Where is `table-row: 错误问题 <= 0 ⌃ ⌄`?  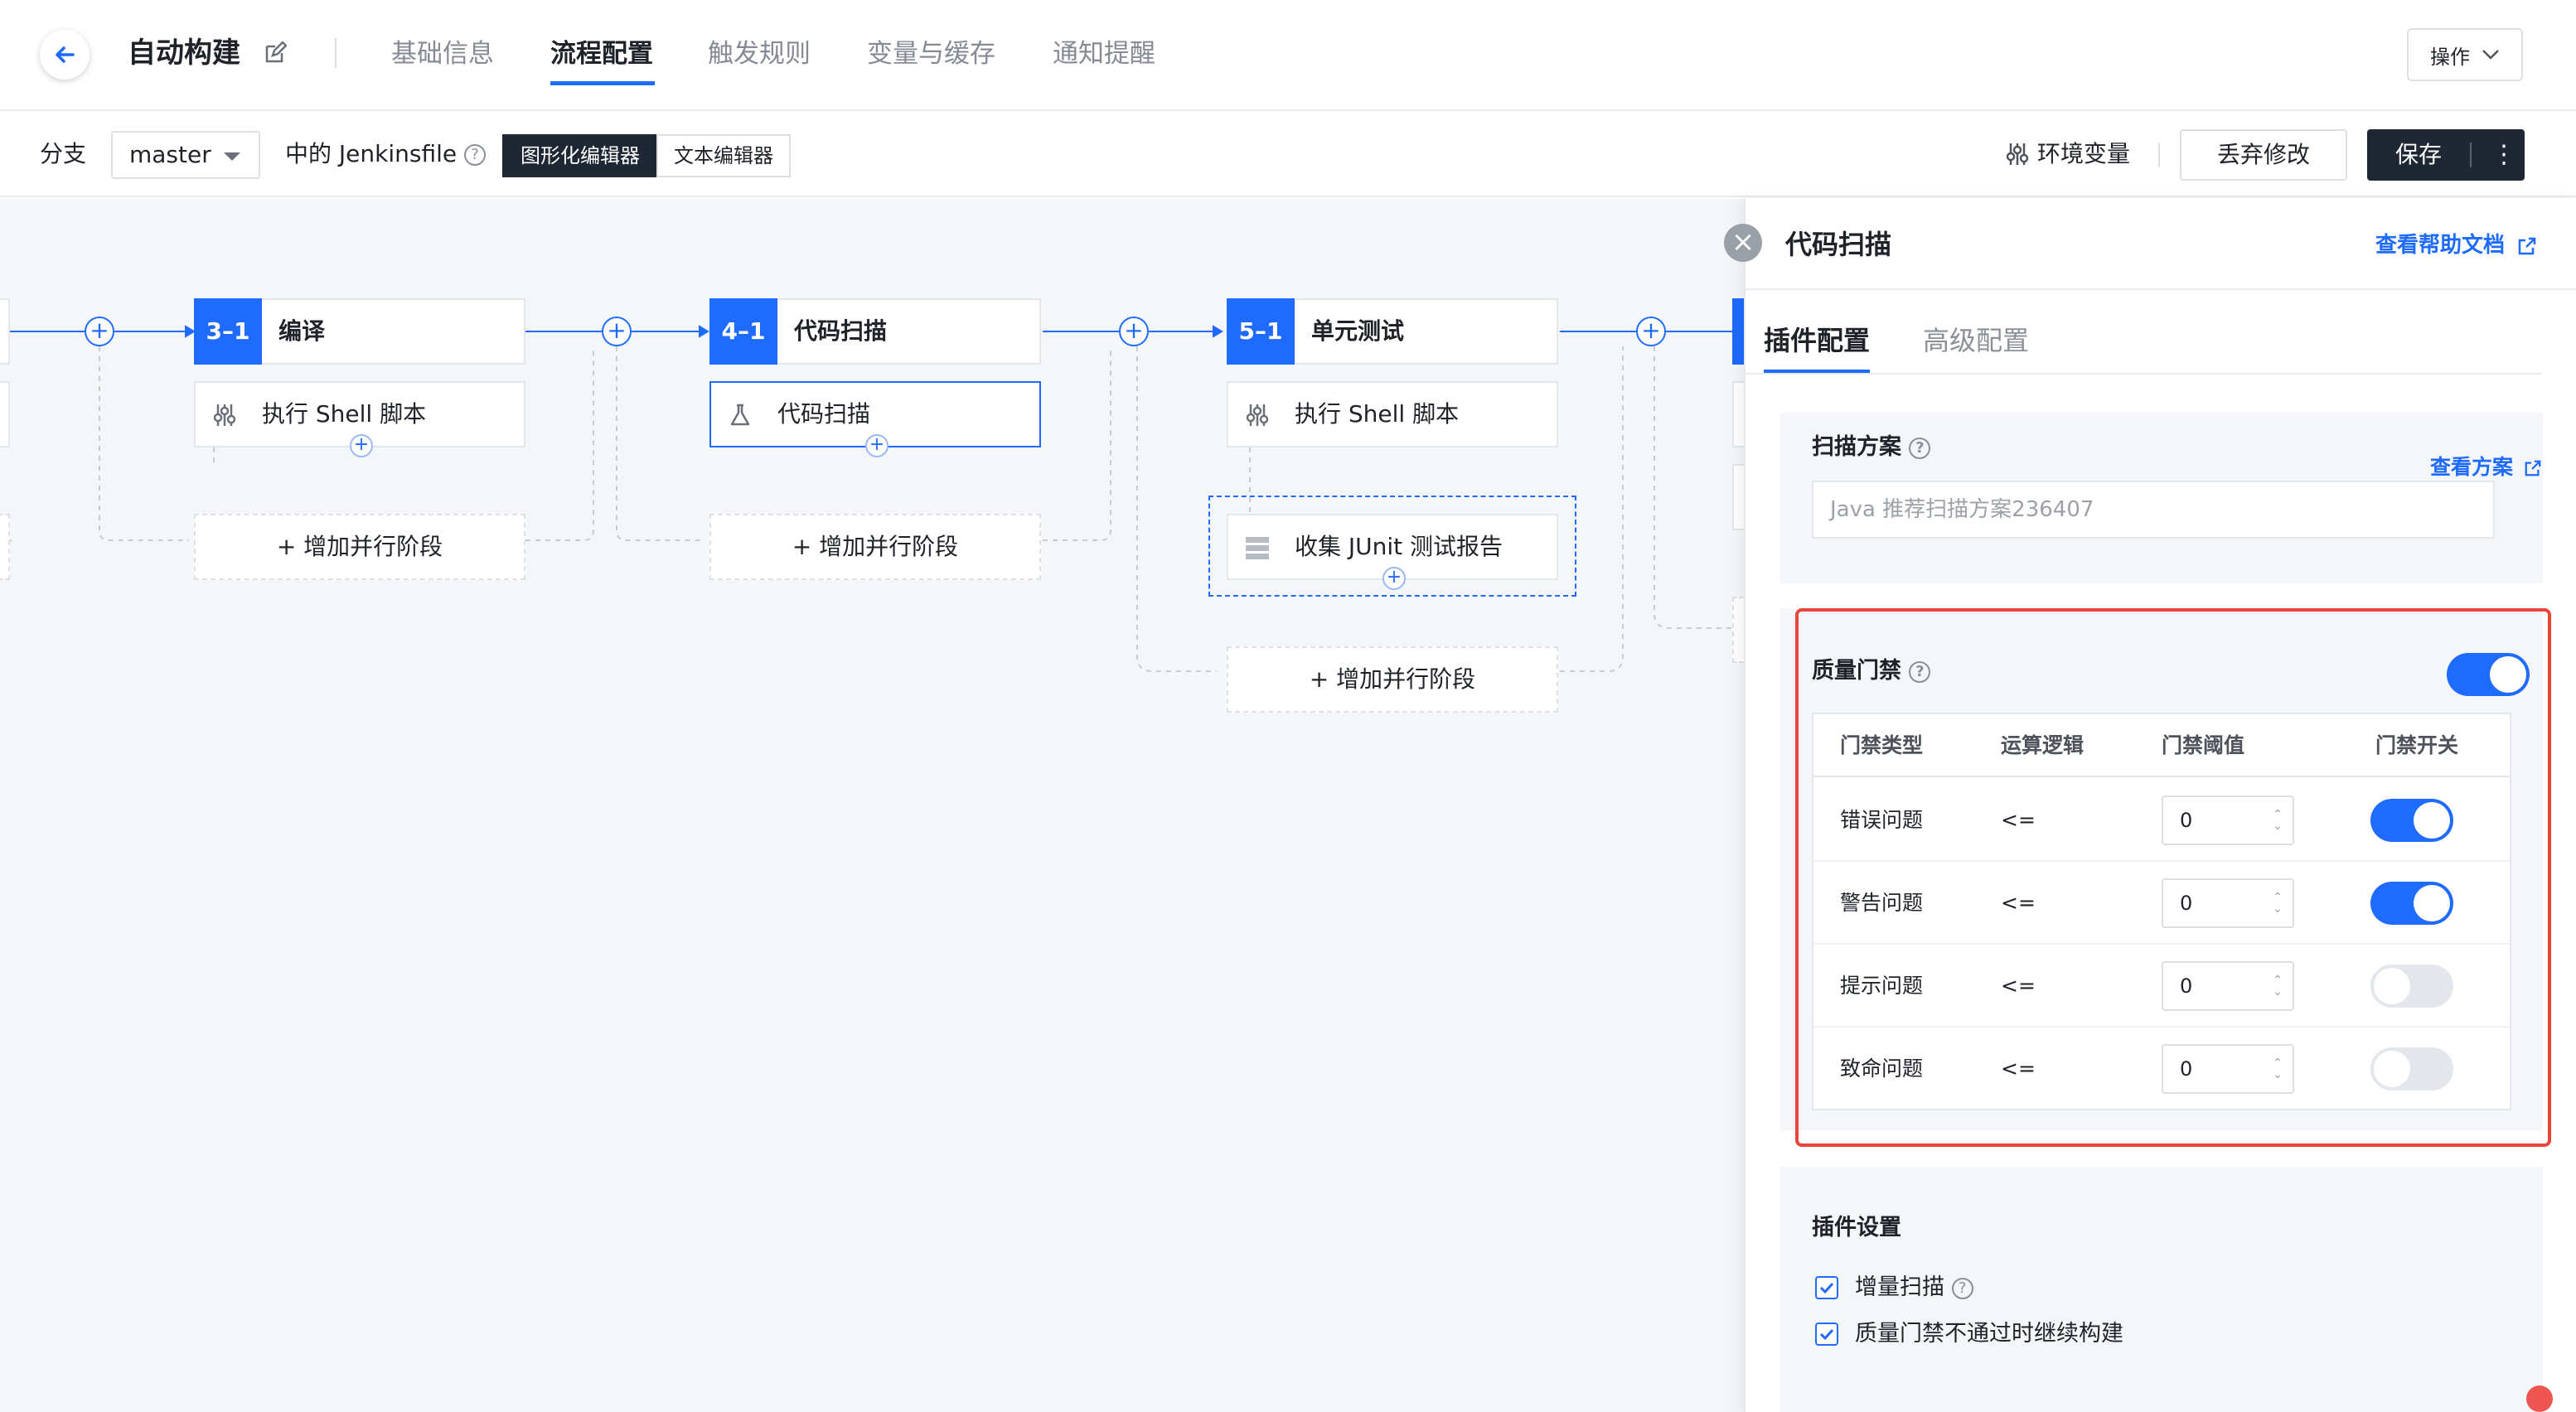 table-row: 错误问题 <= 0 ⌃ ⌄ is located at coordinates (2161, 820).